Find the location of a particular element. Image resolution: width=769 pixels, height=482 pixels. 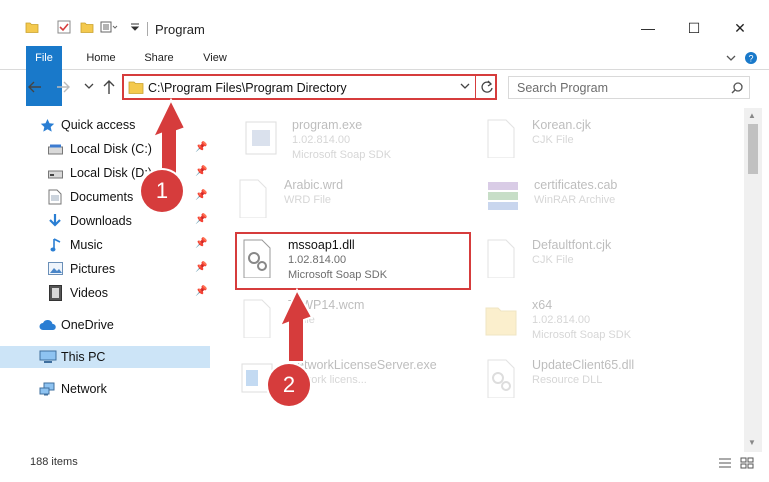

arrow-2-icon is located at coordinates (296, 325).